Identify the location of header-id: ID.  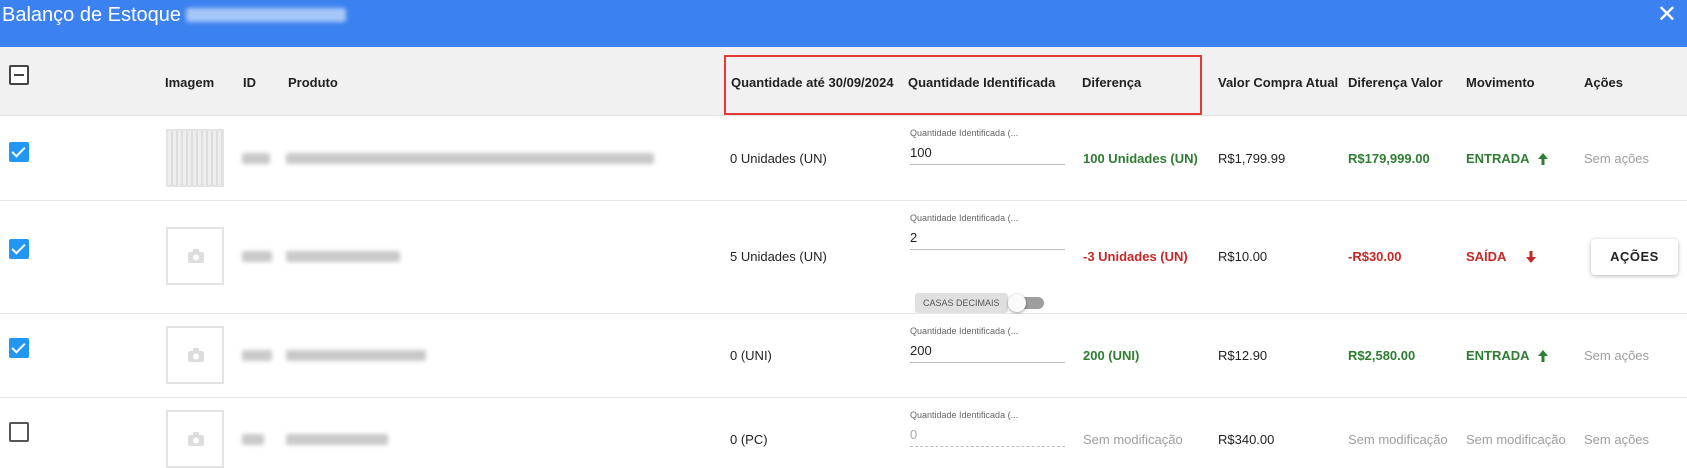
(249, 82).